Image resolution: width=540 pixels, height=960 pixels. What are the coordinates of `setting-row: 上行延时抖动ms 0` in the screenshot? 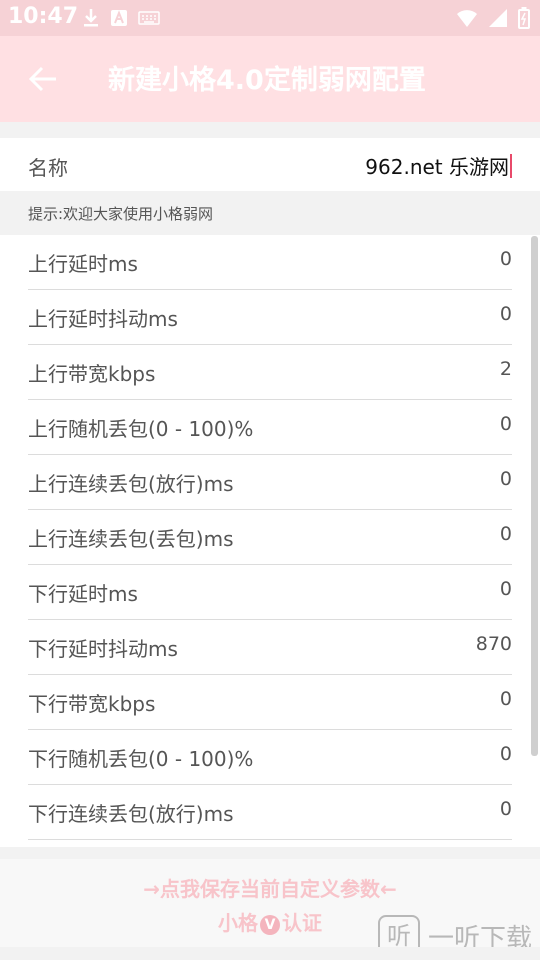 It's located at (270, 317).